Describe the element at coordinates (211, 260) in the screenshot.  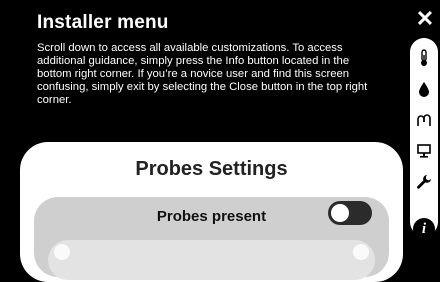
I see `probe-option-row` at that location.